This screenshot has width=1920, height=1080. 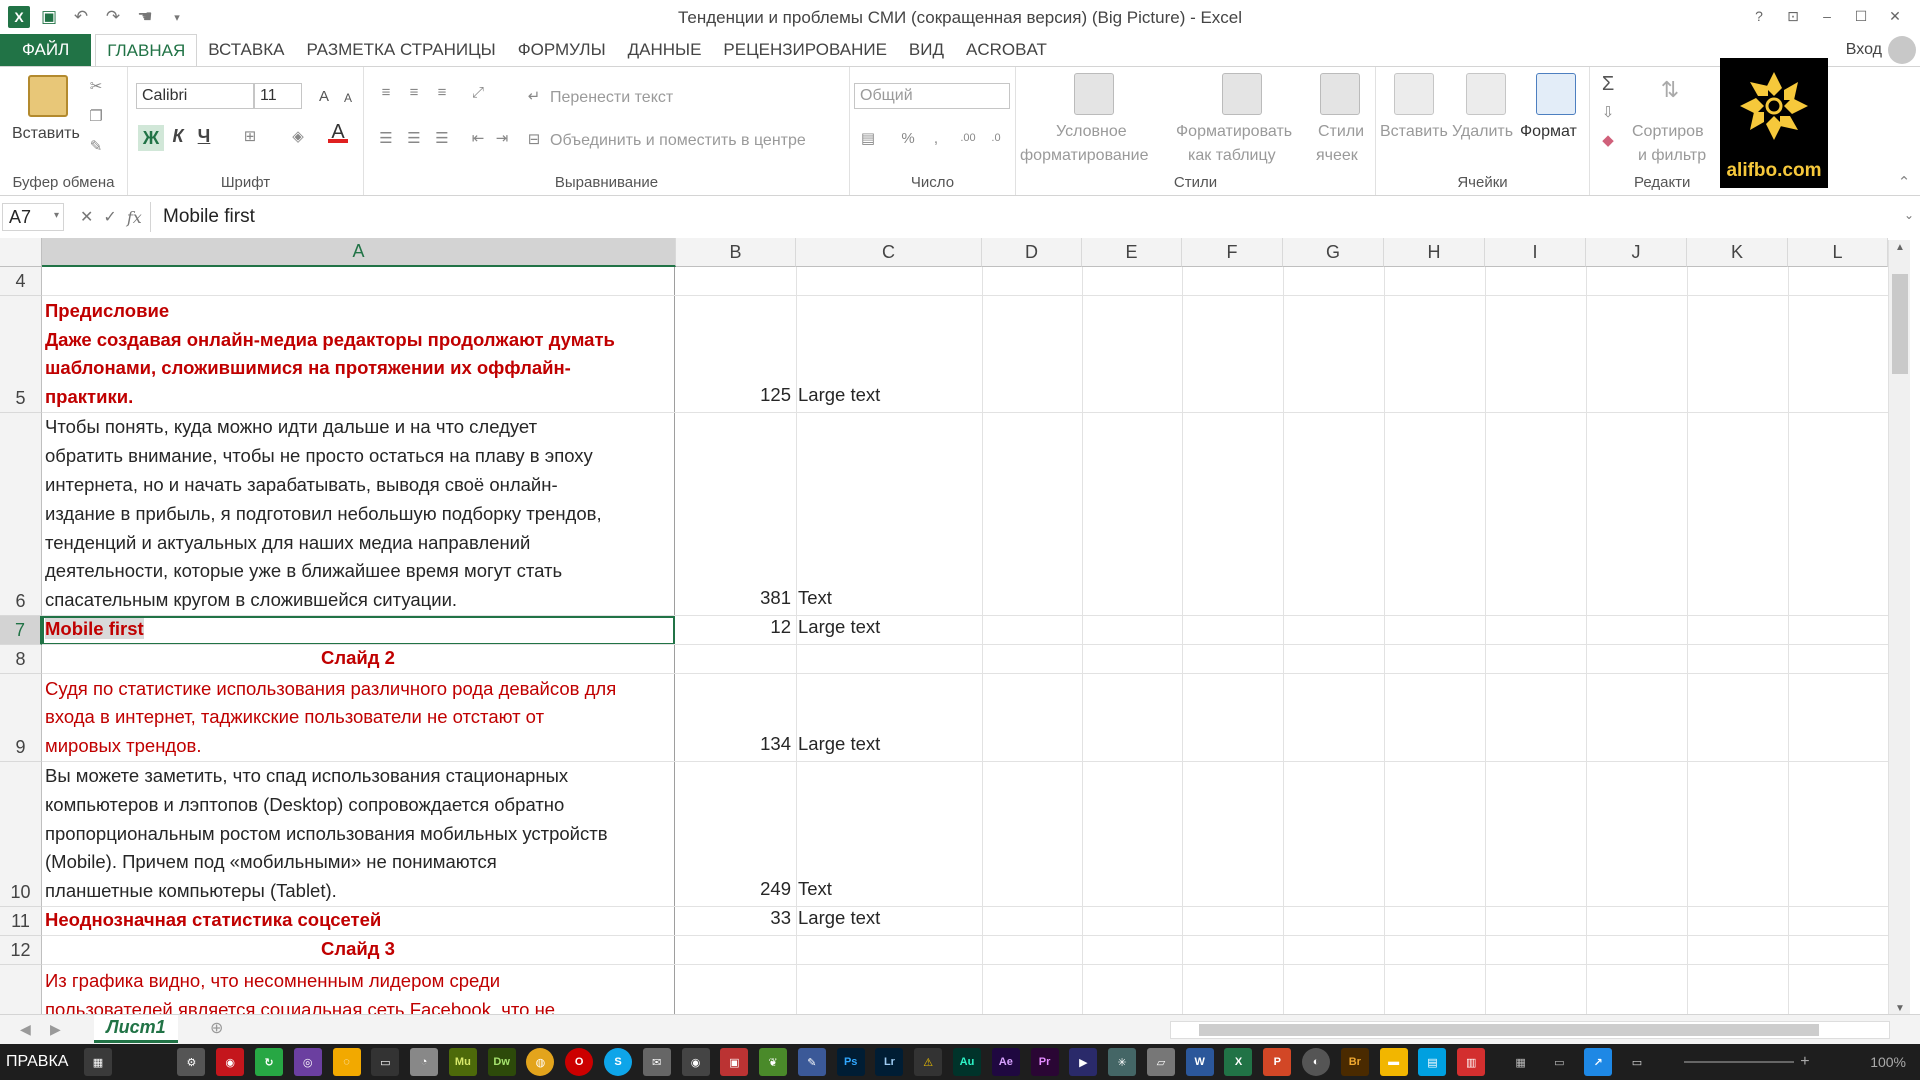 I want to click on column-header-l: L, so click(x=1838, y=252).